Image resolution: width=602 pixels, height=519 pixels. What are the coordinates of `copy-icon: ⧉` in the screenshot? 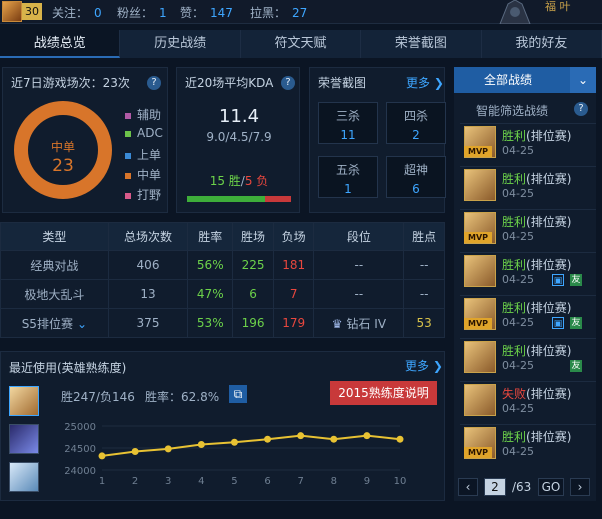 It's located at (238, 394).